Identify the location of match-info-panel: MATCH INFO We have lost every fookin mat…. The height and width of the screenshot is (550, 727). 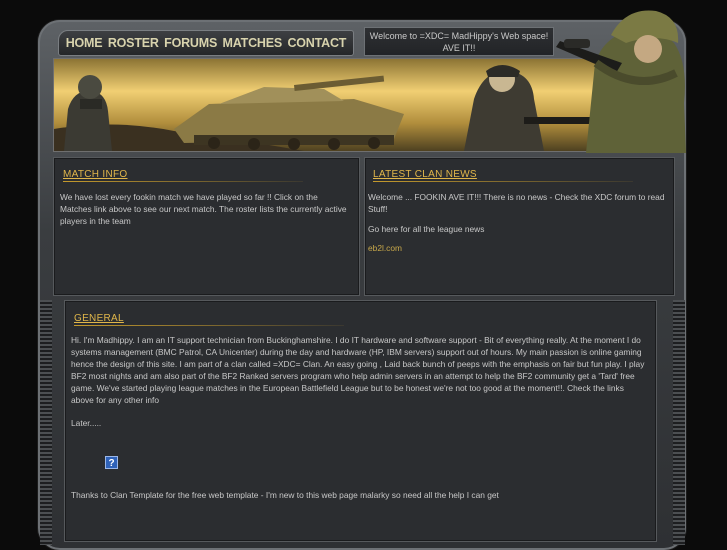
(206, 226).